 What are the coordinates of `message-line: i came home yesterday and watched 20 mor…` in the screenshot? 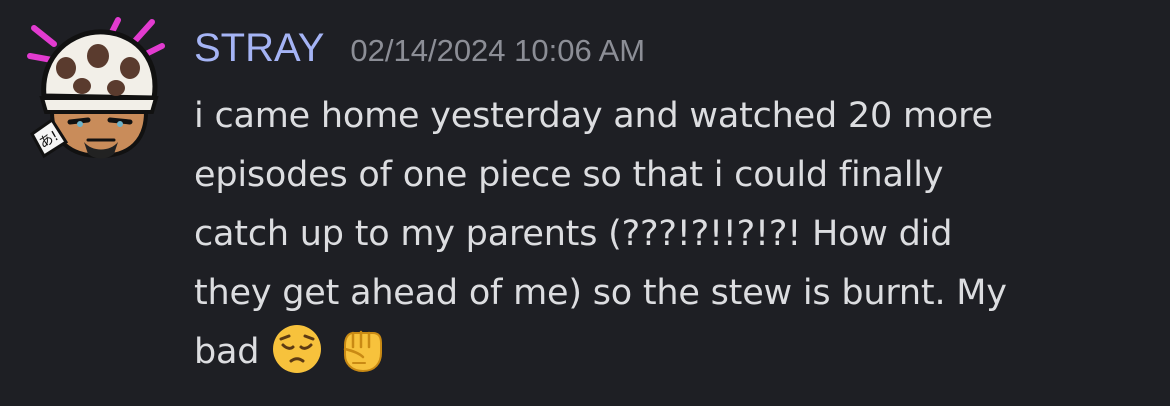 It's located at (593, 116).